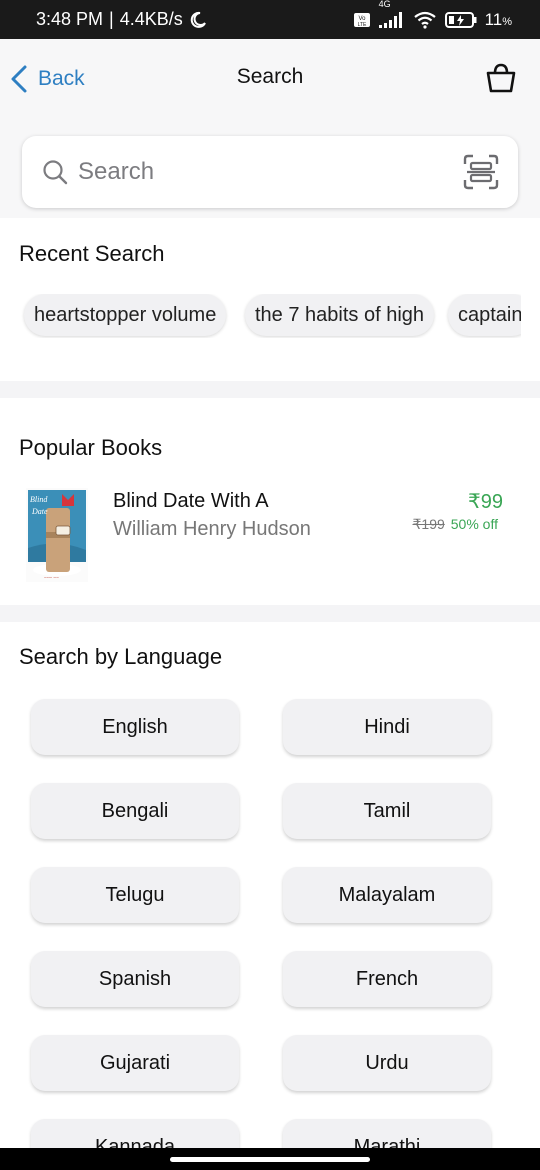 This screenshot has height=1170, width=540. I want to click on language-button-hindi: Hindi, so click(387, 727).